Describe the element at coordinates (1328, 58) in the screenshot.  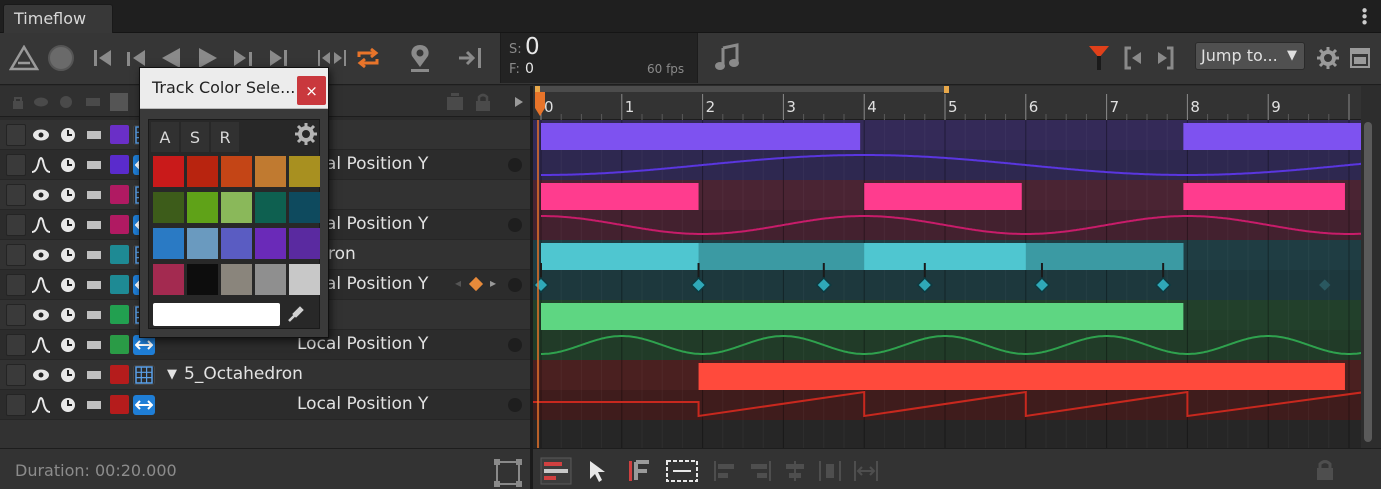
I see `gear-icon` at that location.